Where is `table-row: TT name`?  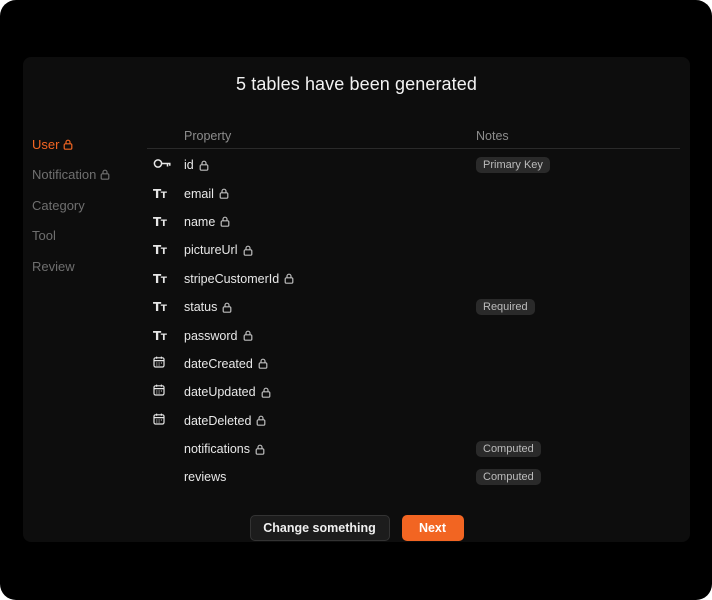
table-row: TT name is located at coordinates (413, 222).